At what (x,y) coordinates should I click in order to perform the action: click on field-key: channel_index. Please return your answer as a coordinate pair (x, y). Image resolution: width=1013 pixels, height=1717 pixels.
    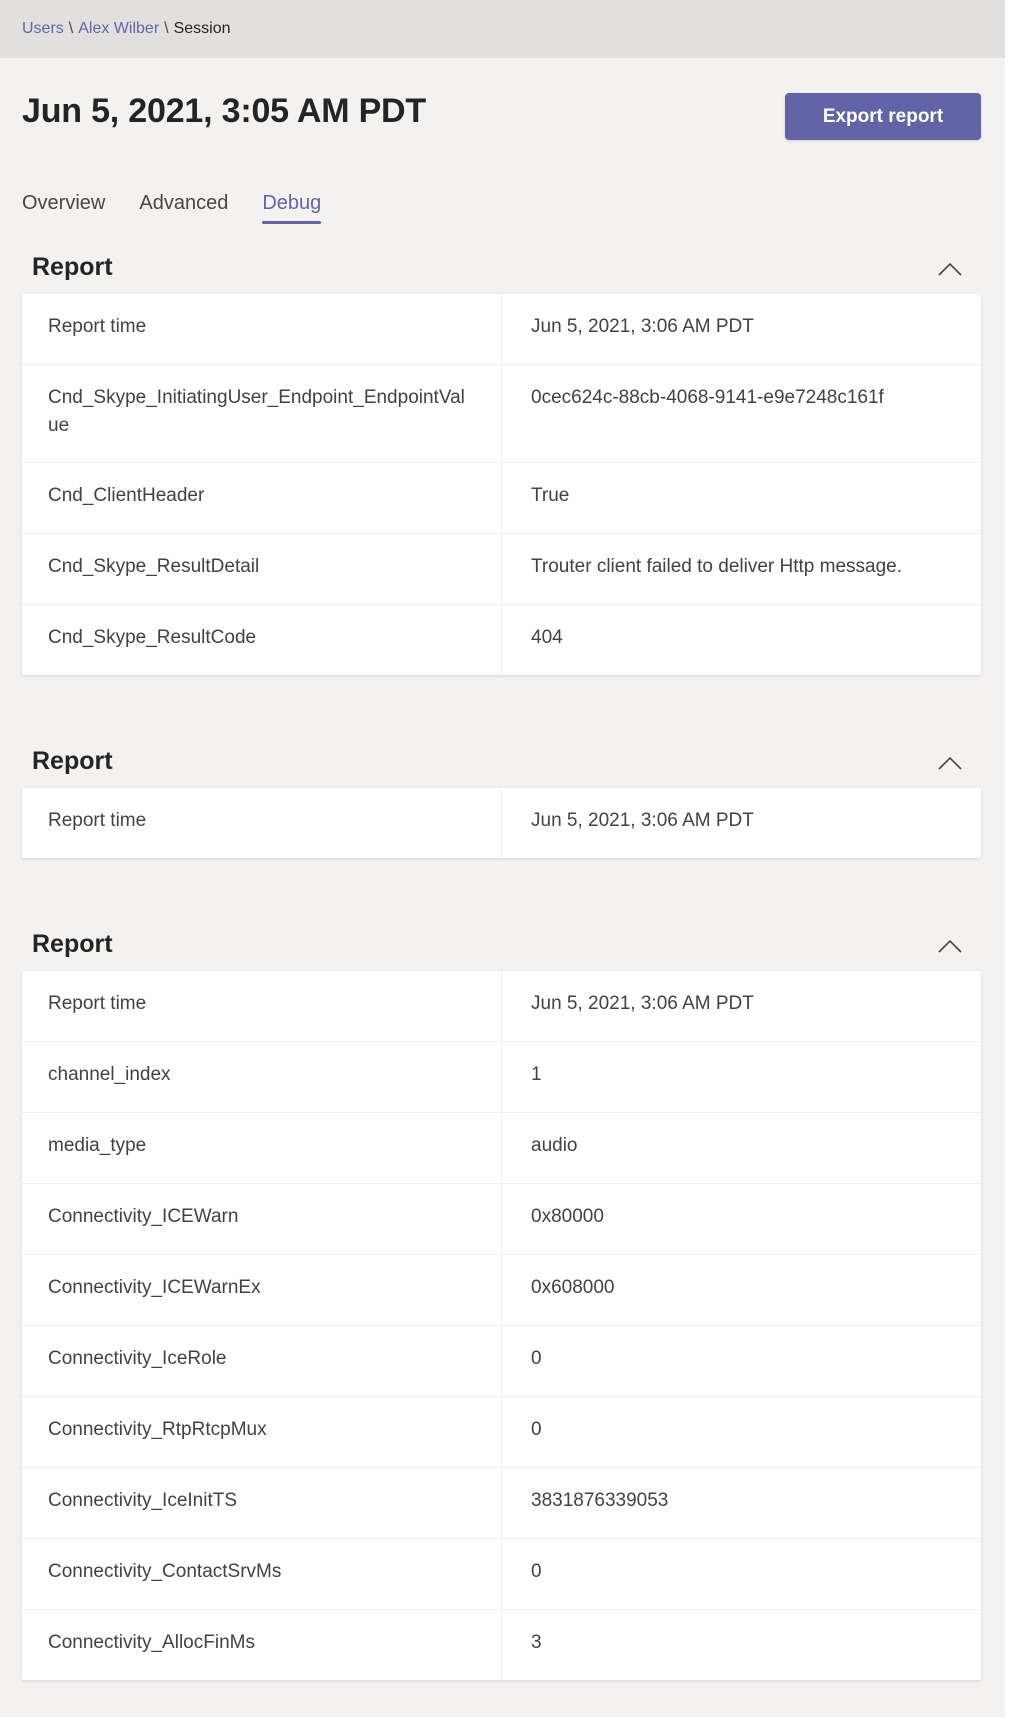
    Looking at the image, I should click on (262, 1077).